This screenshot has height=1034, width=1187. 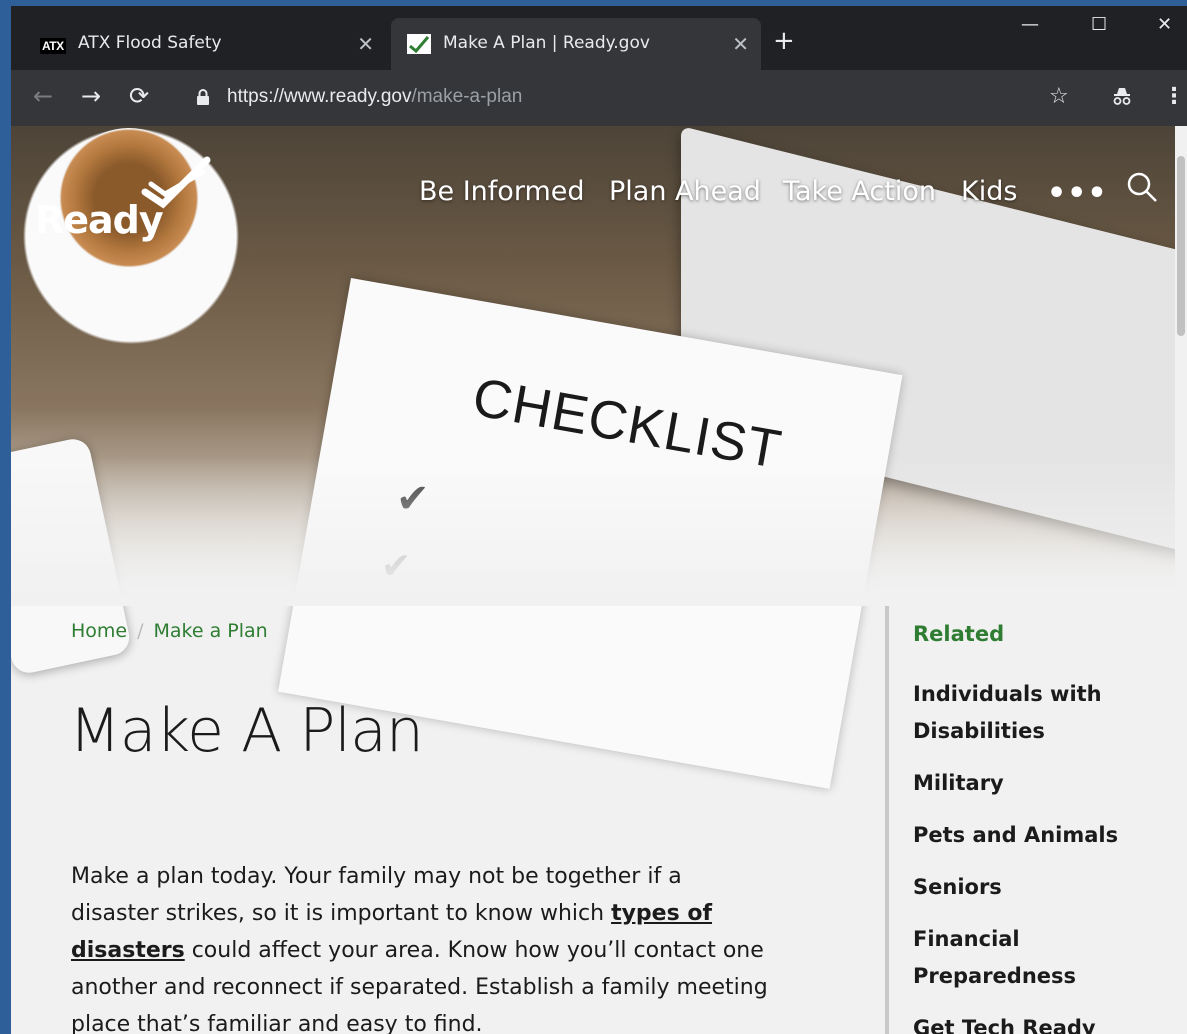 I want to click on maximize-icon: ☐, so click(x=1099, y=24).